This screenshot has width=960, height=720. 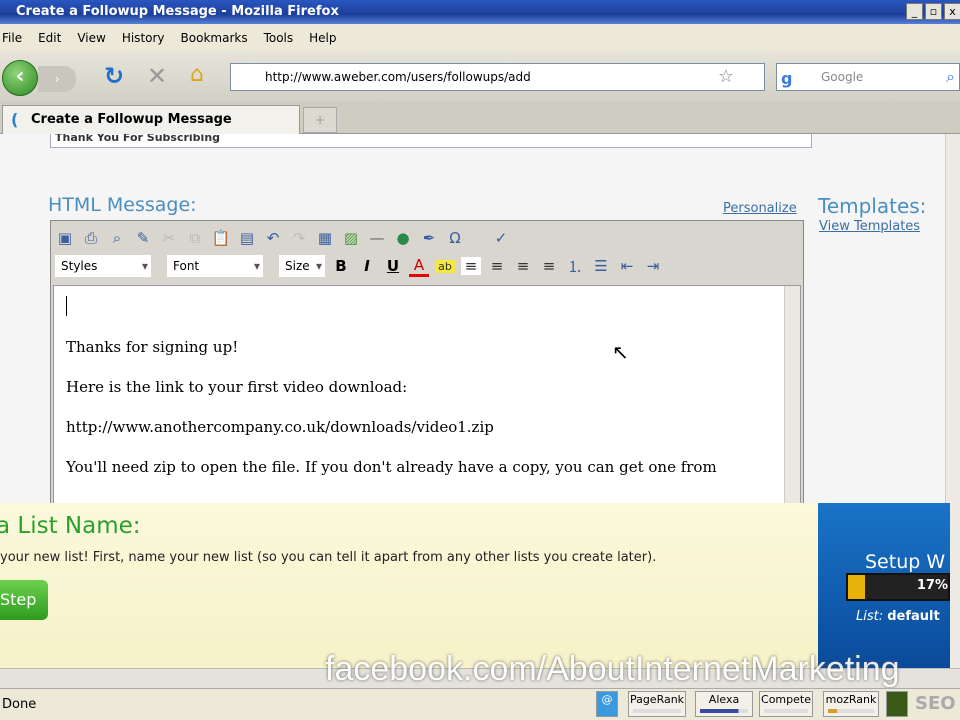 What do you see at coordinates (501, 238) in the screenshot?
I see `spellcheck-icon: ✓` at bounding box center [501, 238].